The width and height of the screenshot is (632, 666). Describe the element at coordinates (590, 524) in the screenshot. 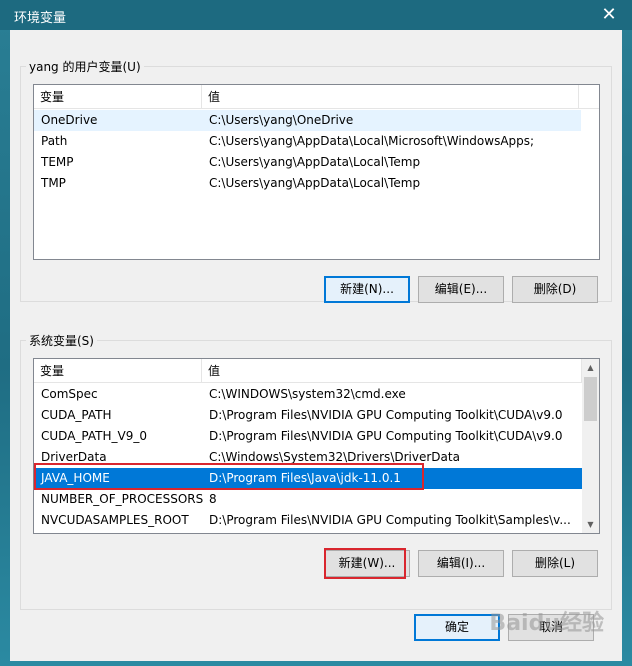

I see `scroll-down-icon: ▼` at that location.